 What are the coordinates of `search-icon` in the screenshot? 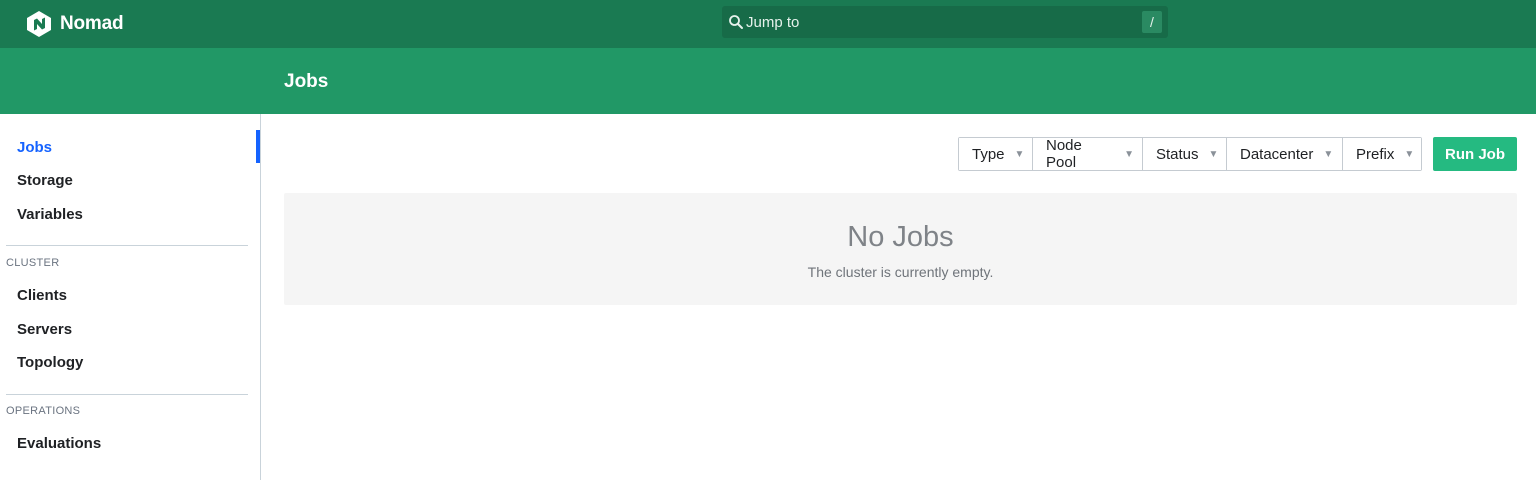 It's located at (736, 22).